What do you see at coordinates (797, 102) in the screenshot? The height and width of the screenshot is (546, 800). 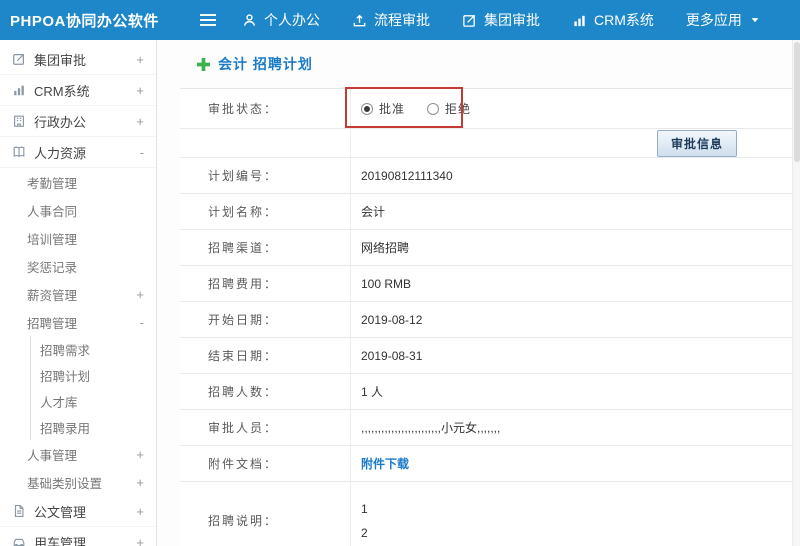 I see `scrollbar-thumb` at bounding box center [797, 102].